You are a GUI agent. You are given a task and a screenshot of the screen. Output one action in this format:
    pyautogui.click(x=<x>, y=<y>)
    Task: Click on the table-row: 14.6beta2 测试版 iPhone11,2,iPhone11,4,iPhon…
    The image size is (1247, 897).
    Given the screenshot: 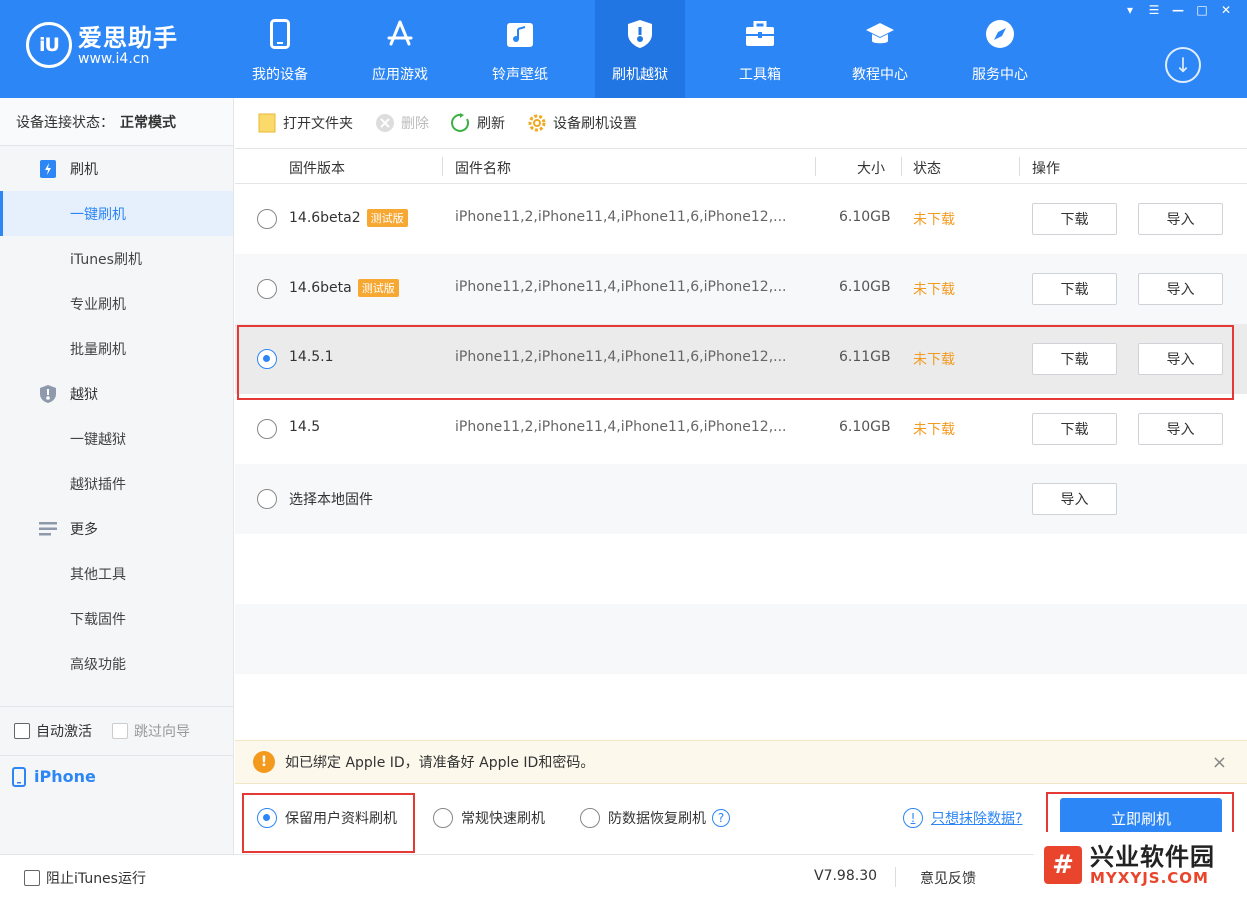 What is the action you would take?
    pyautogui.click(x=741, y=219)
    